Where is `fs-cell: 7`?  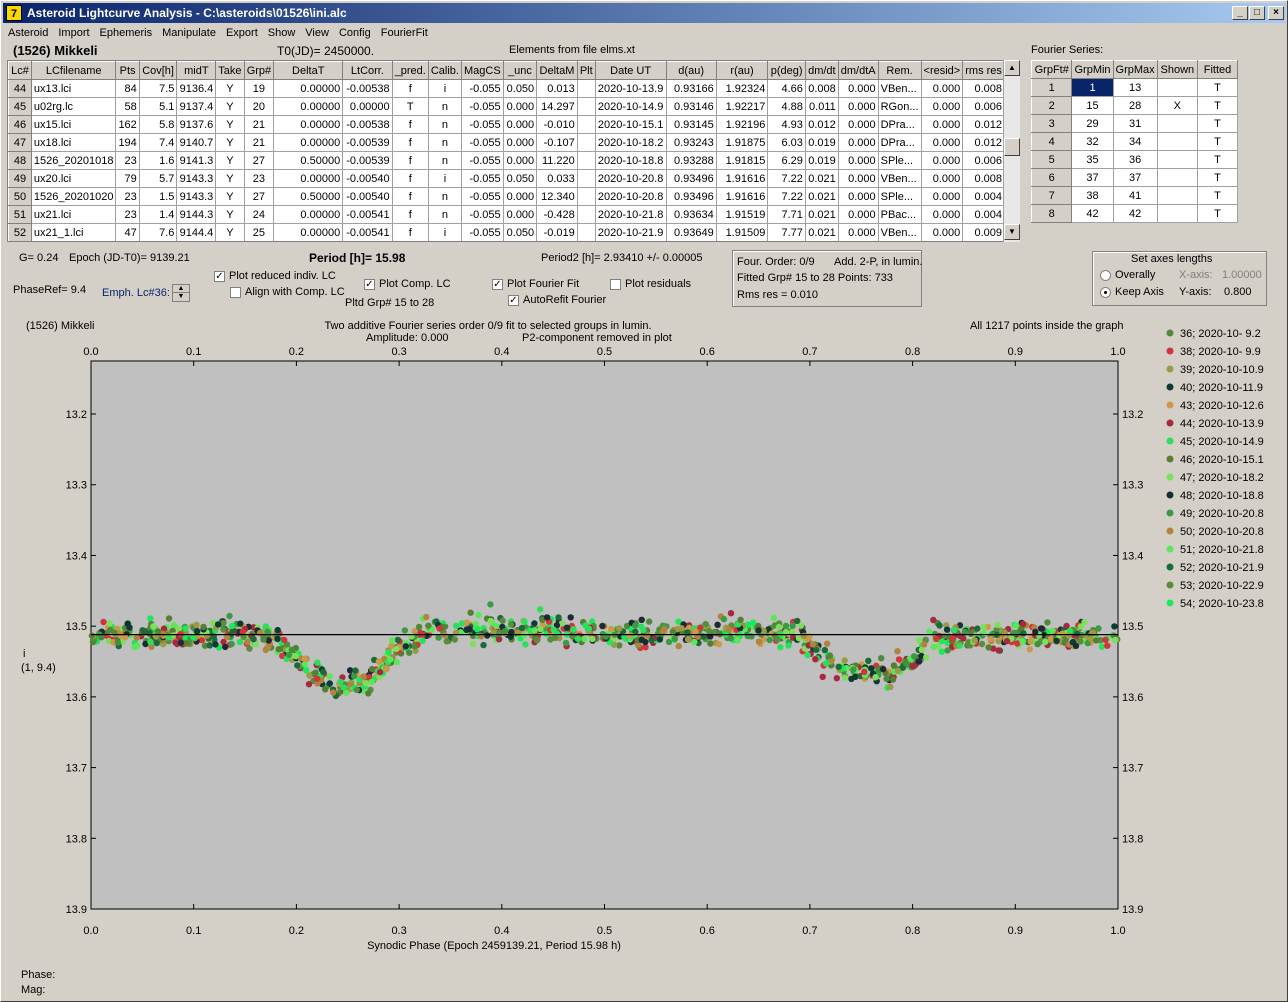 fs-cell: 7 is located at coordinates (1052, 195).